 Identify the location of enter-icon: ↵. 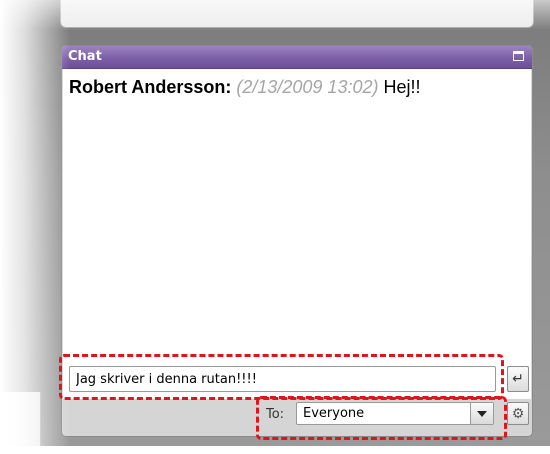
(518, 379).